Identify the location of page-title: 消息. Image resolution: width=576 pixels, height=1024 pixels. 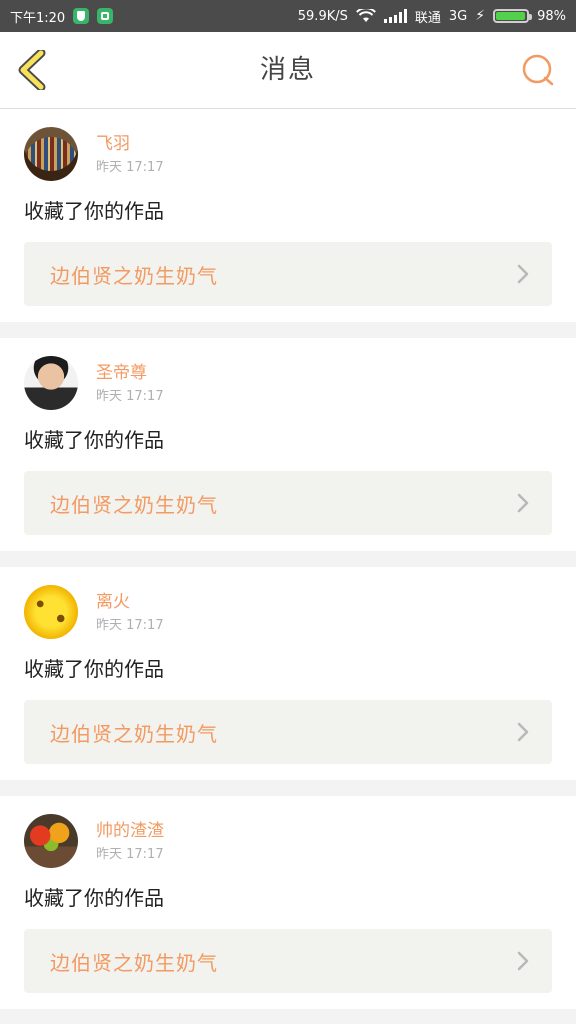
(287, 70).